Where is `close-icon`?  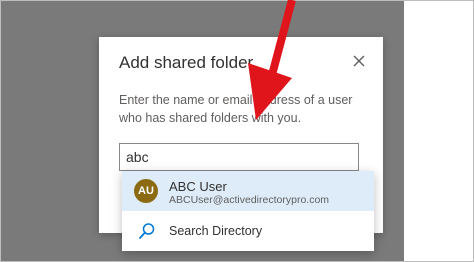
close-icon is located at coordinates (359, 61).